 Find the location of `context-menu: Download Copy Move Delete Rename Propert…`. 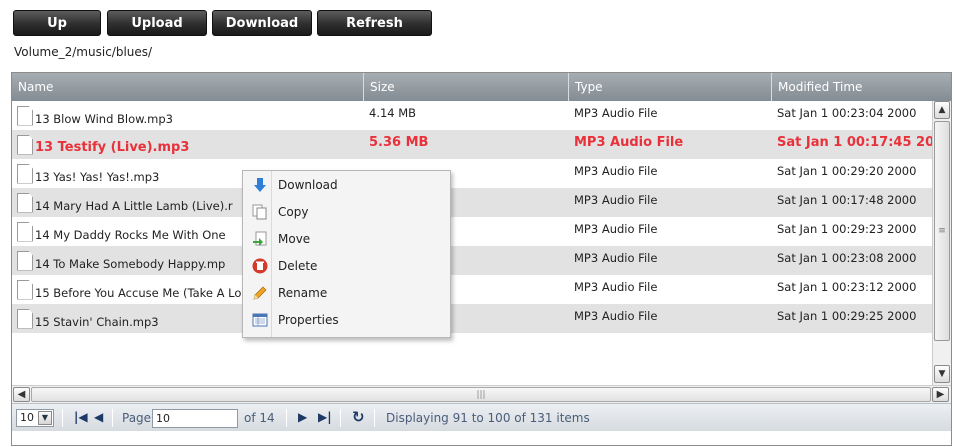

context-menu: Download Copy Move Delete Rename Propert… is located at coordinates (346, 254).